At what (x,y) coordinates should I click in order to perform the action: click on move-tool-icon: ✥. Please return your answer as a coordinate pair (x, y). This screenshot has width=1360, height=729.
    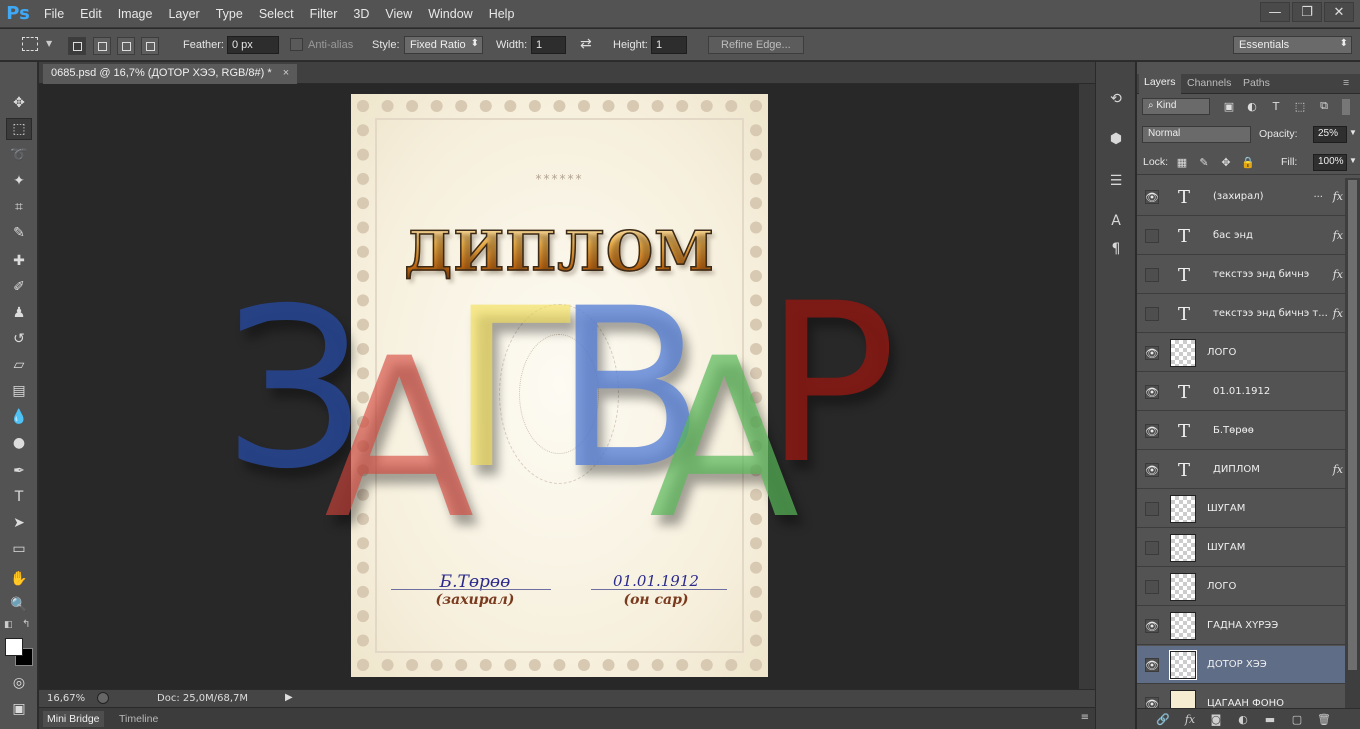
    Looking at the image, I should click on (19, 103).